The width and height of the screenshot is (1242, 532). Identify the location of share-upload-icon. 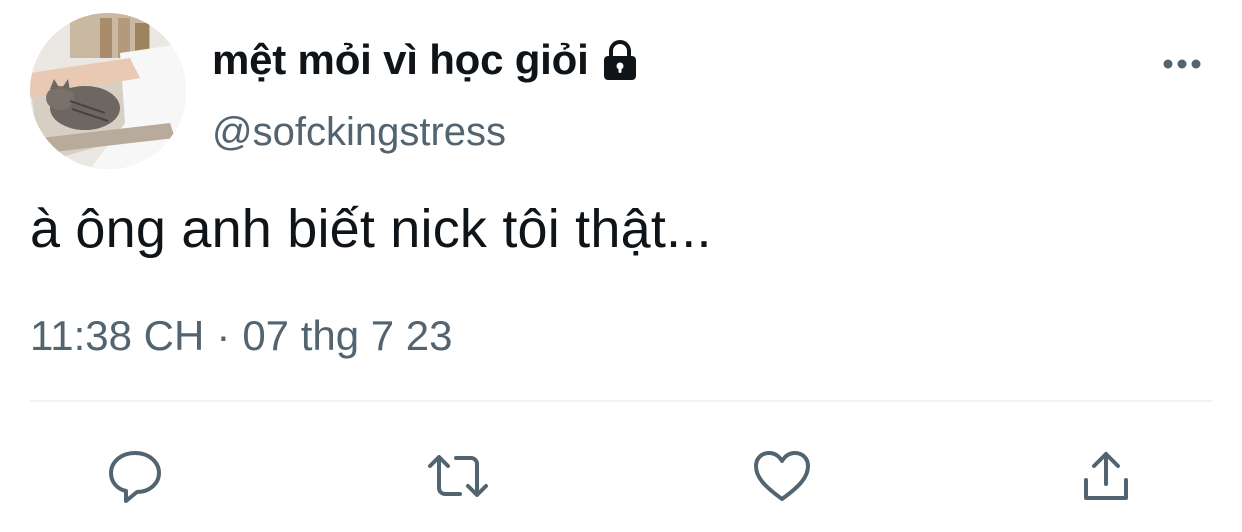
(1106, 476).